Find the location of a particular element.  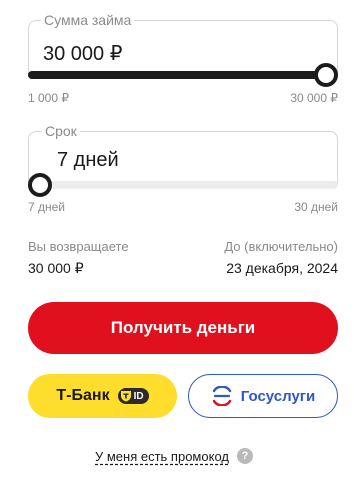

promo-code-link: У меня есть промокод is located at coordinates (162, 456).